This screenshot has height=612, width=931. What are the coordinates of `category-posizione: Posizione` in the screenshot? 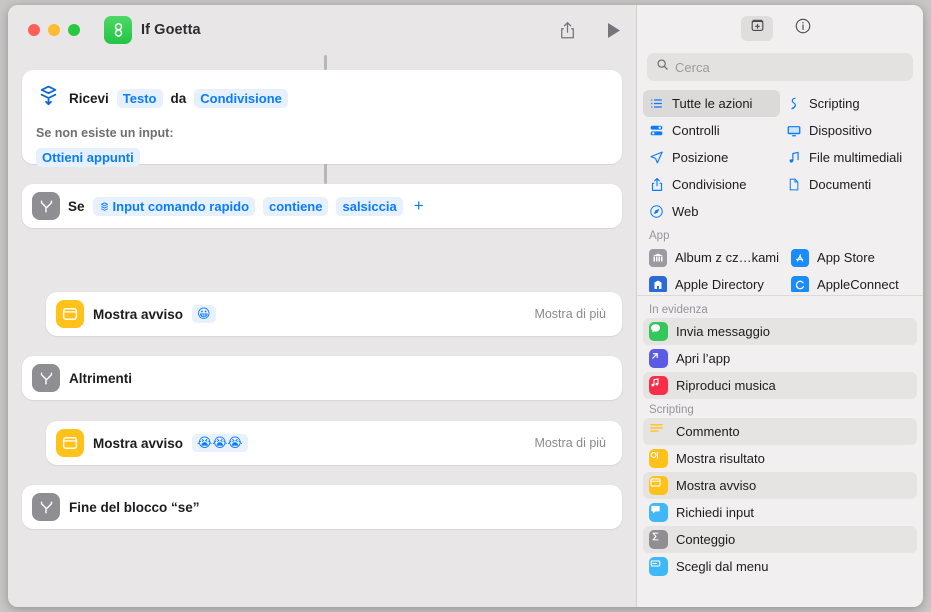 It's located at (711, 157).